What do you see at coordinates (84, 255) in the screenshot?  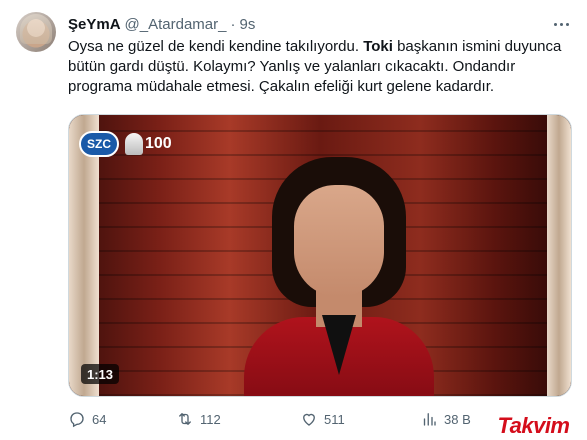 I see `video-curtain-left` at bounding box center [84, 255].